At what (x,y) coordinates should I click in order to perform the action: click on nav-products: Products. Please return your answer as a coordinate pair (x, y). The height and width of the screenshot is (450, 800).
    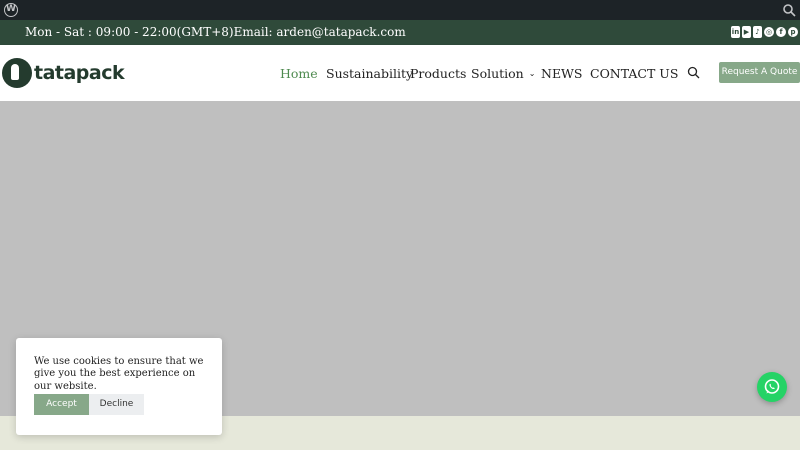
    Looking at the image, I should click on (438, 73).